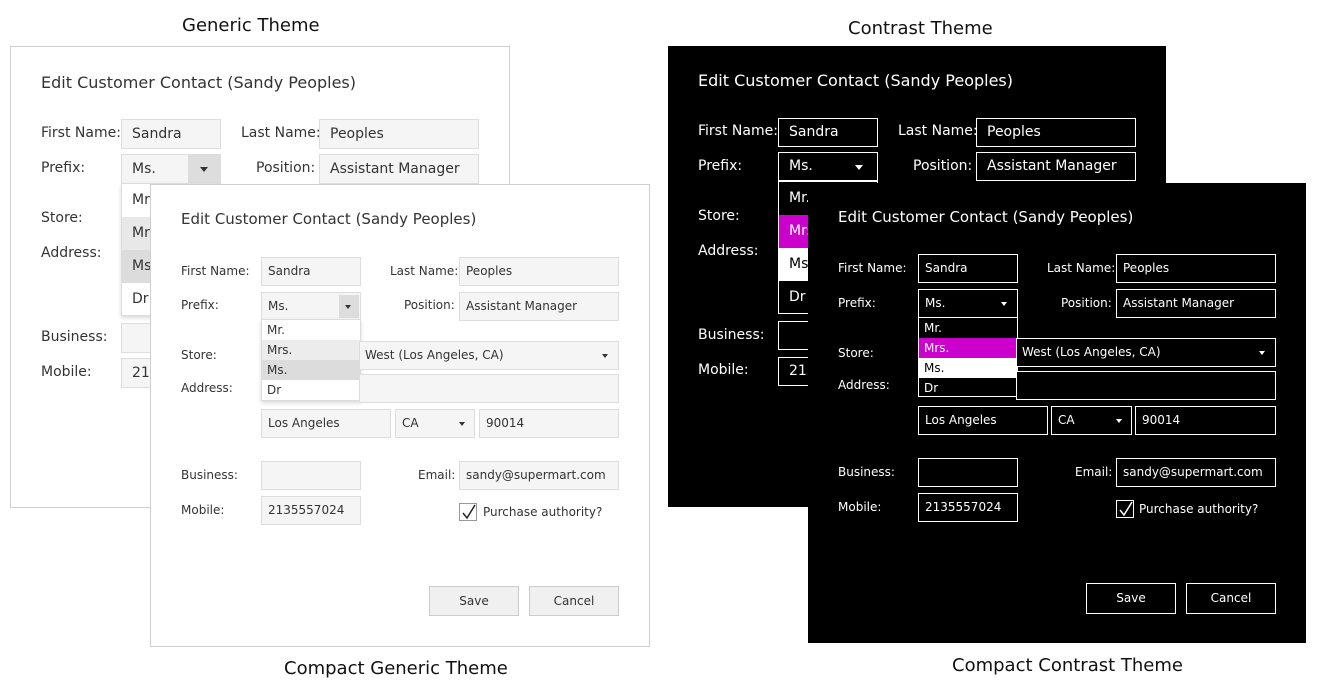 This screenshot has height=697, width=1319. I want to click on caption-compact-generic-theme: Compact Generic Theme, so click(396, 668).